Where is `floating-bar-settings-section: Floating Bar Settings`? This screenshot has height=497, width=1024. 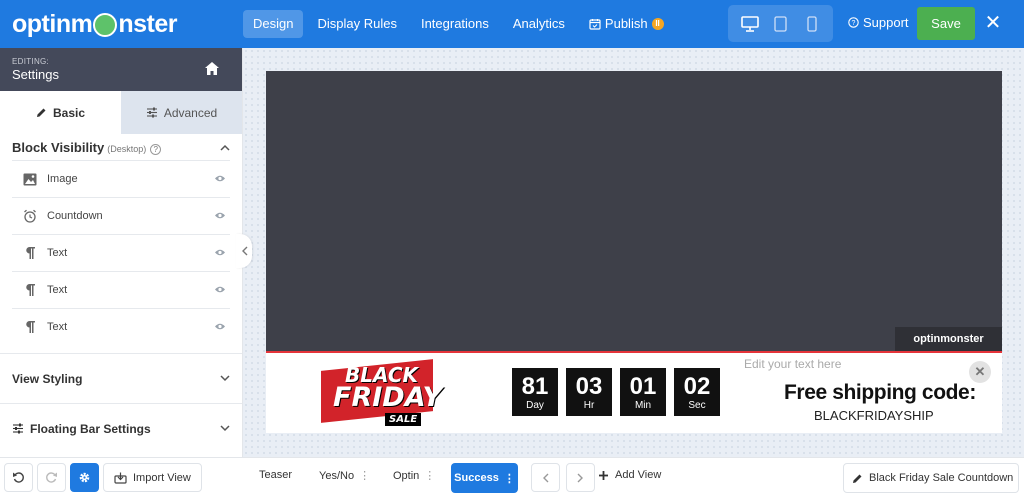
floating-bar-settings-section: Floating Bar Settings is located at coordinates (121, 428).